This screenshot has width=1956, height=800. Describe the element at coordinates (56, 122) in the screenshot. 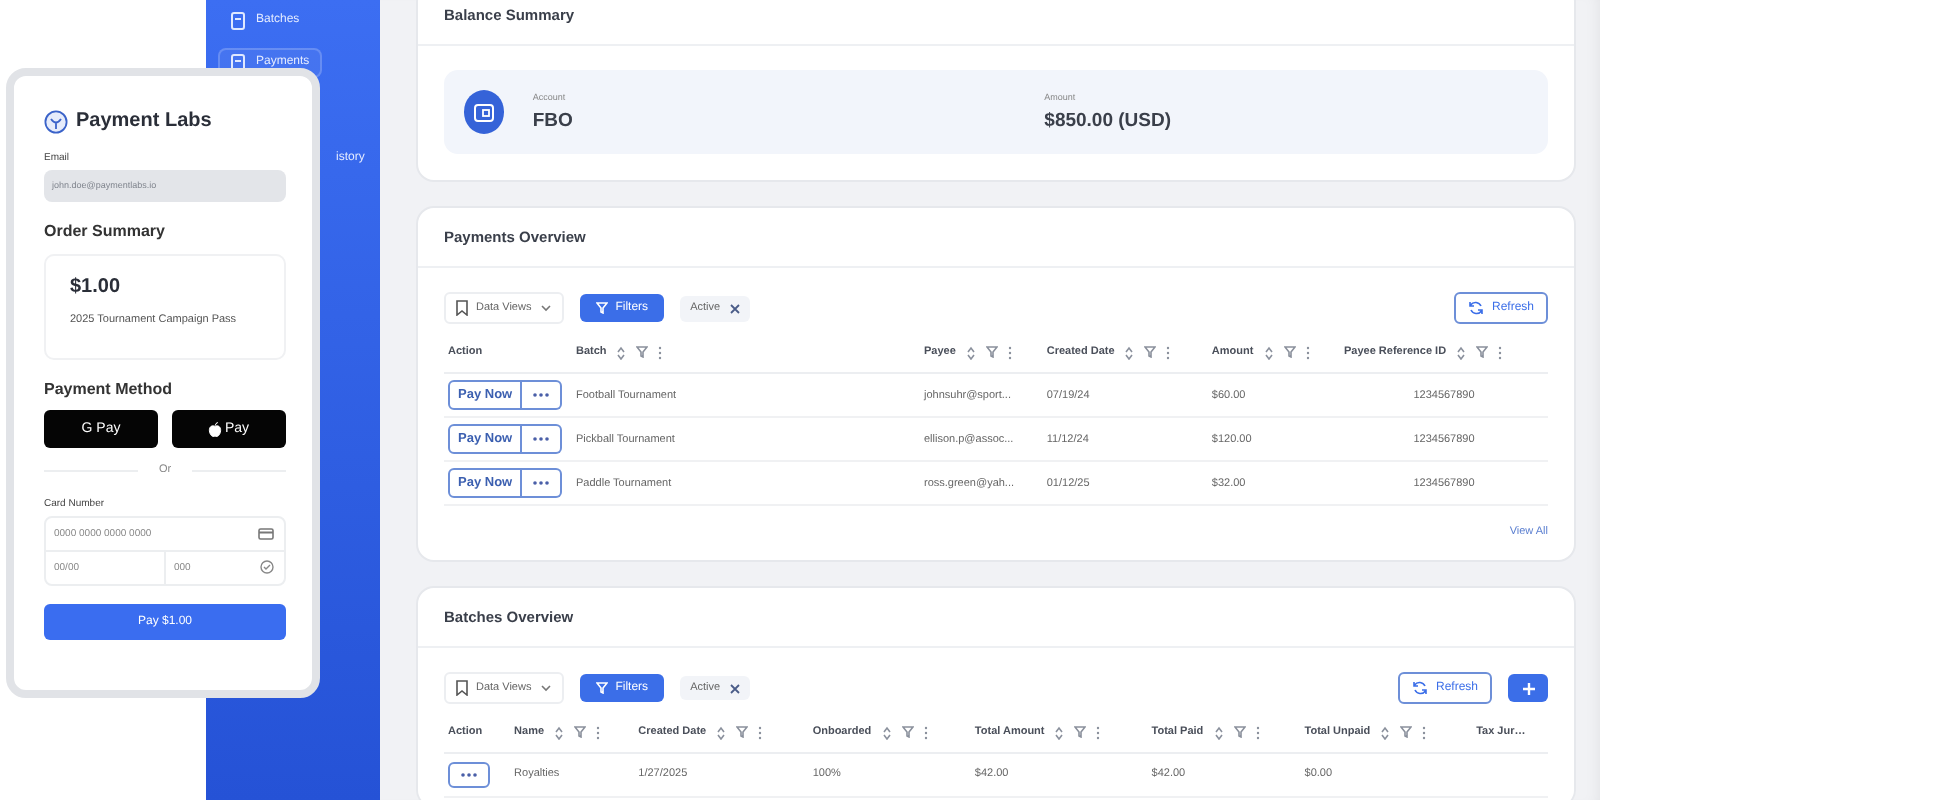

I see `logo-icon` at that location.